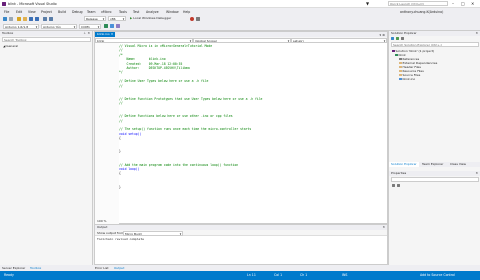 The width and height of the screenshot is (480, 280). Describe the element at coordinates (84, 33) in the screenshot. I see `pin-icon: ⊥` at that location.